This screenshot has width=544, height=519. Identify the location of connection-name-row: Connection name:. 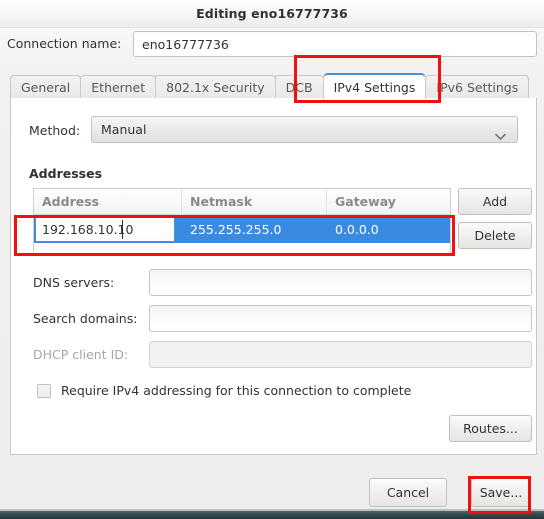
(272, 45).